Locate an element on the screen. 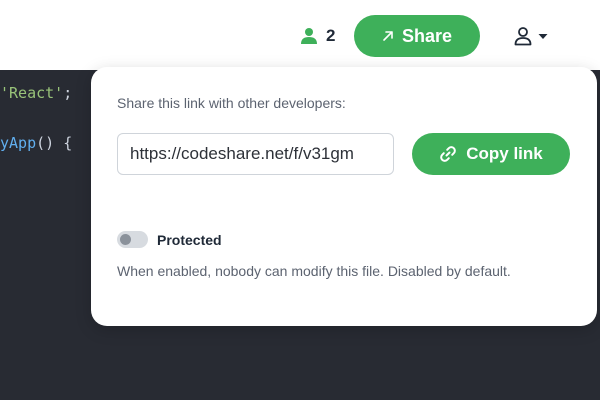  code-line: yApp() { is located at coordinates (36, 143).